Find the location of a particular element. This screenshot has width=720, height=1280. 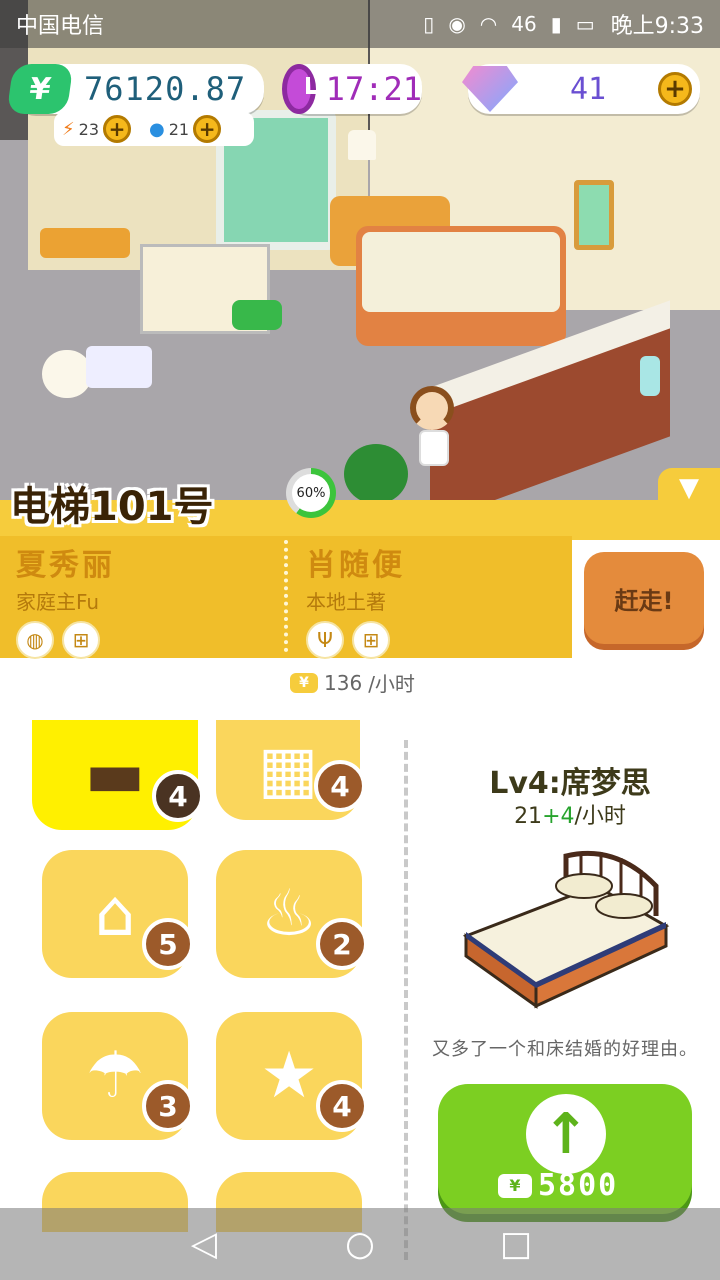

progress-label: 60% is located at coordinates (311, 493).